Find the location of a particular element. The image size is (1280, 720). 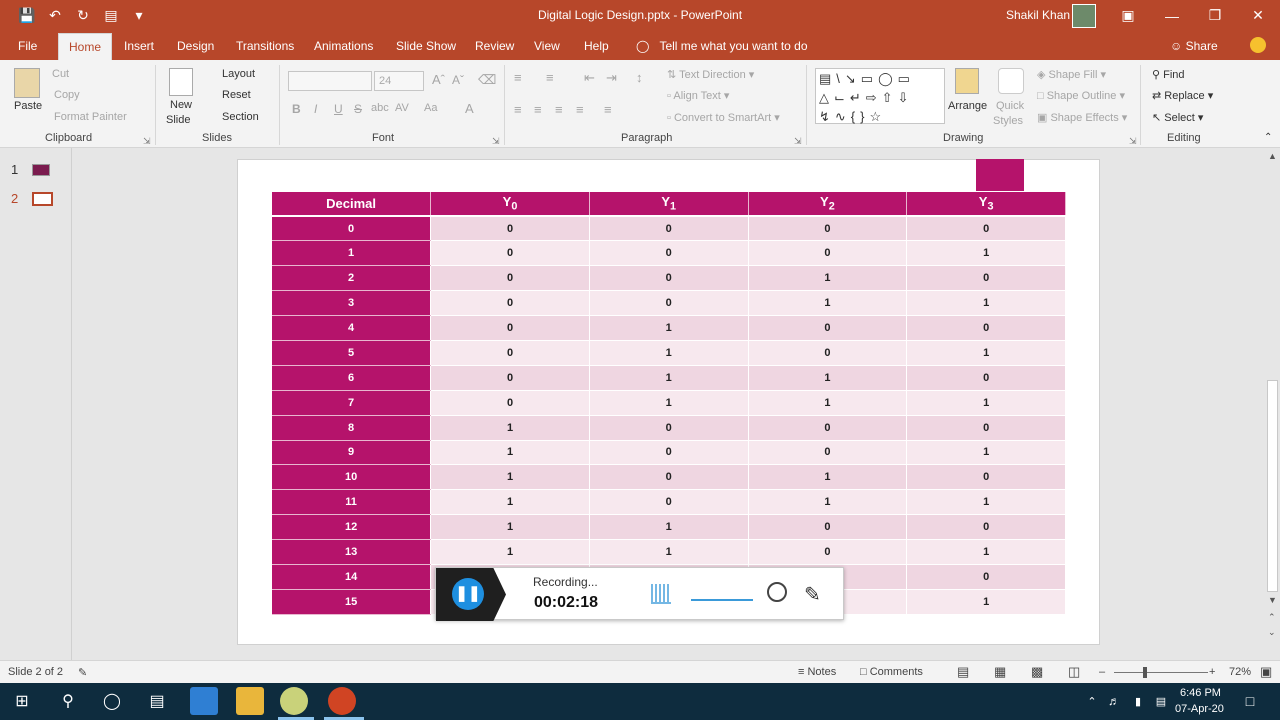

header-y0: Y0 is located at coordinates (510, 204).